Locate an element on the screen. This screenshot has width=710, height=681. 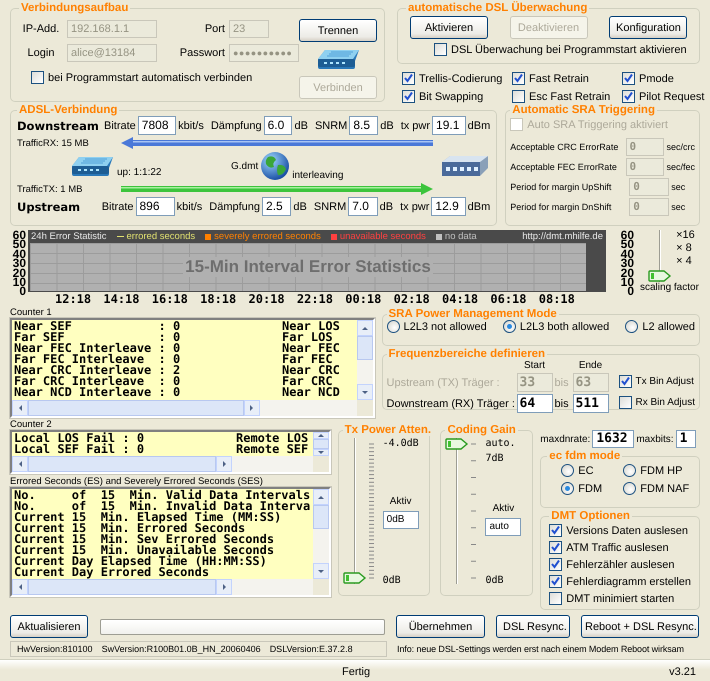
panel-title: Automatic SRA Triggering is located at coordinates (583, 110).